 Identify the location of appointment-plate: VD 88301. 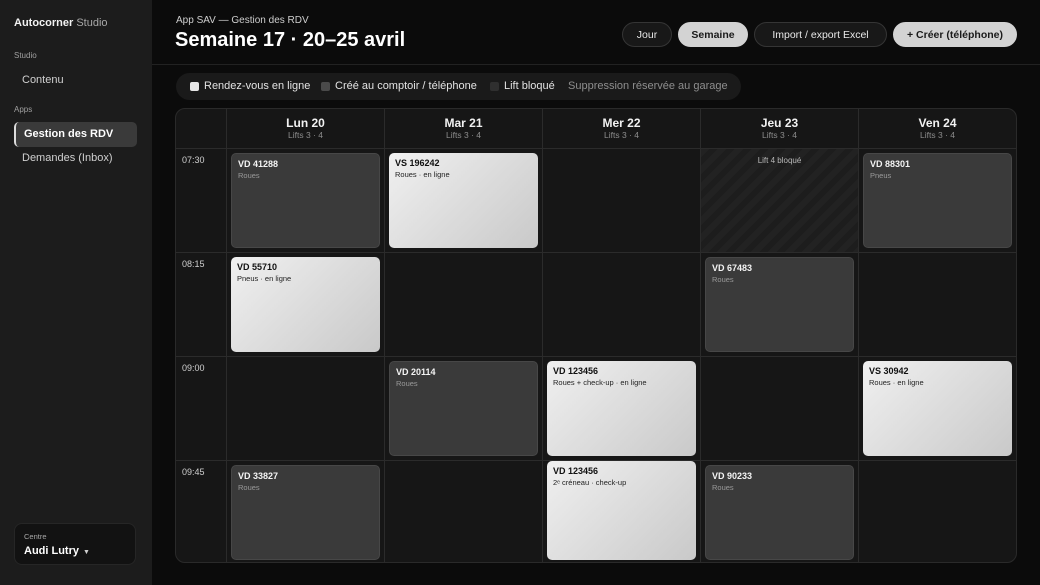
(890, 164).